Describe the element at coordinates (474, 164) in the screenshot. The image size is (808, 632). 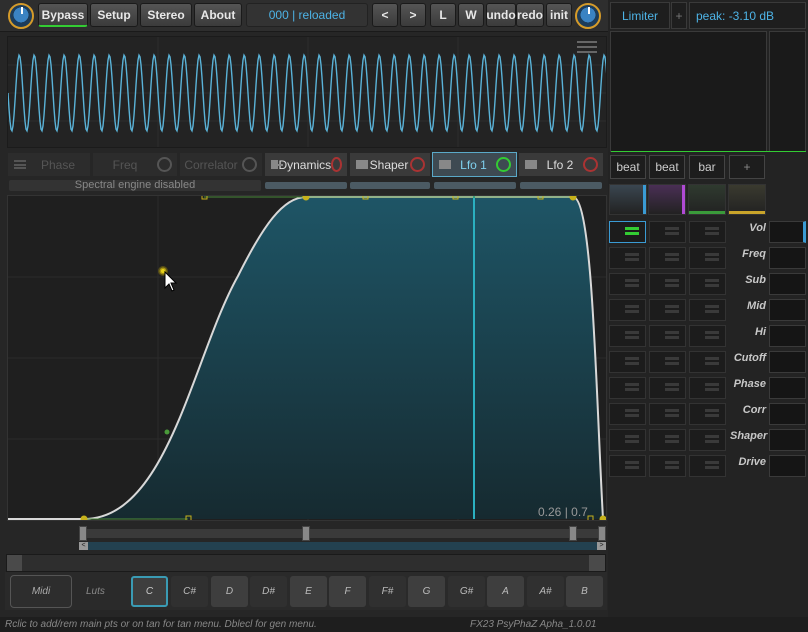
I see `tab-lfo-1: Lfo 1` at that location.